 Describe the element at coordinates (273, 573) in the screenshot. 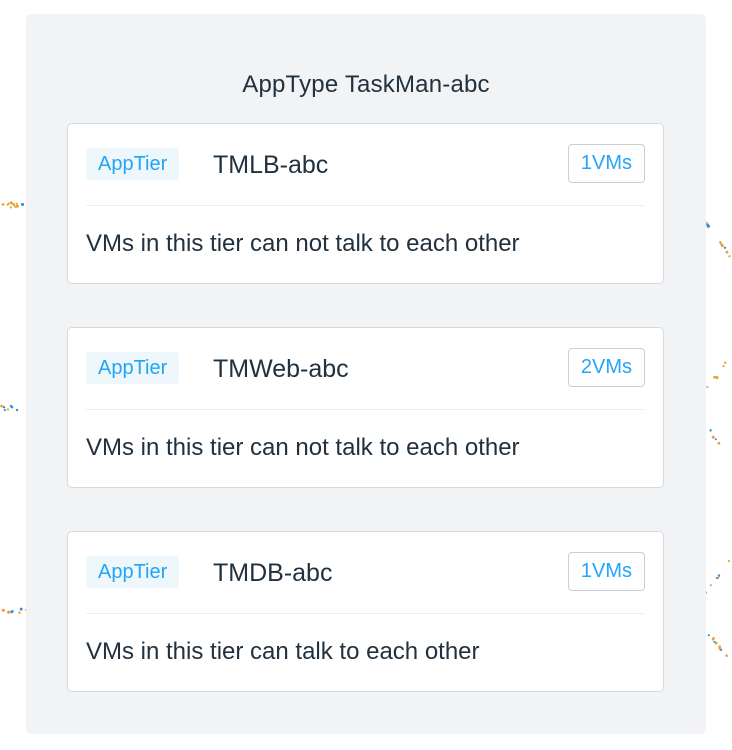

I see `tier-name: TMDB-abc` at that location.